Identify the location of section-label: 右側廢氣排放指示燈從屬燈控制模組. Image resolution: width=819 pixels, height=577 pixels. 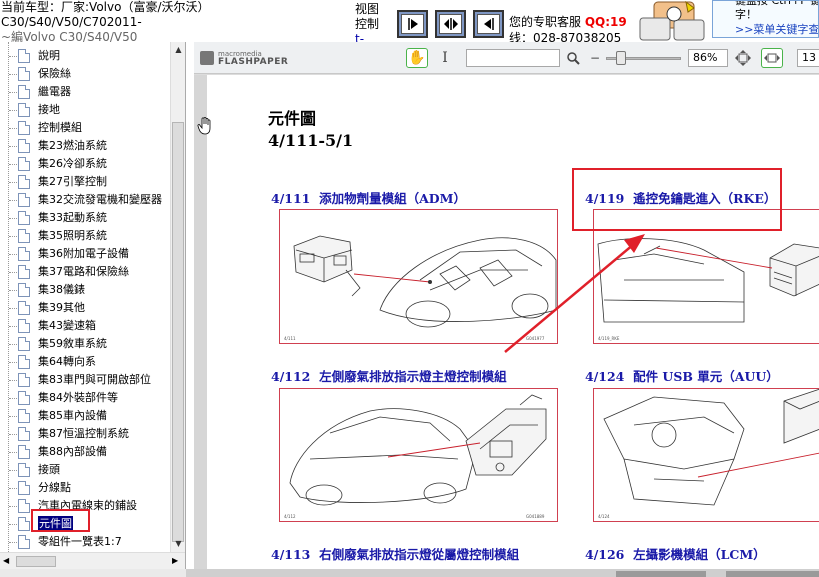
(419, 554).